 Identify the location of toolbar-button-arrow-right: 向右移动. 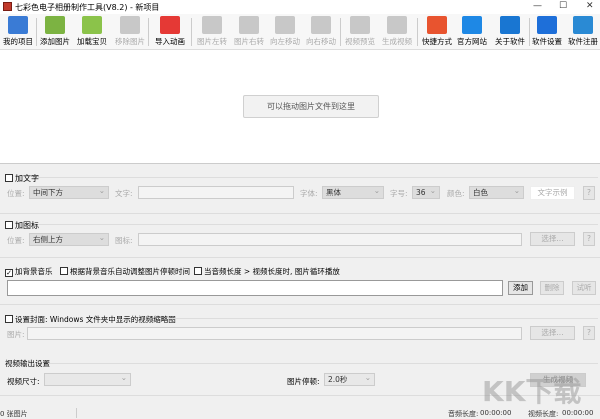
(321, 32).